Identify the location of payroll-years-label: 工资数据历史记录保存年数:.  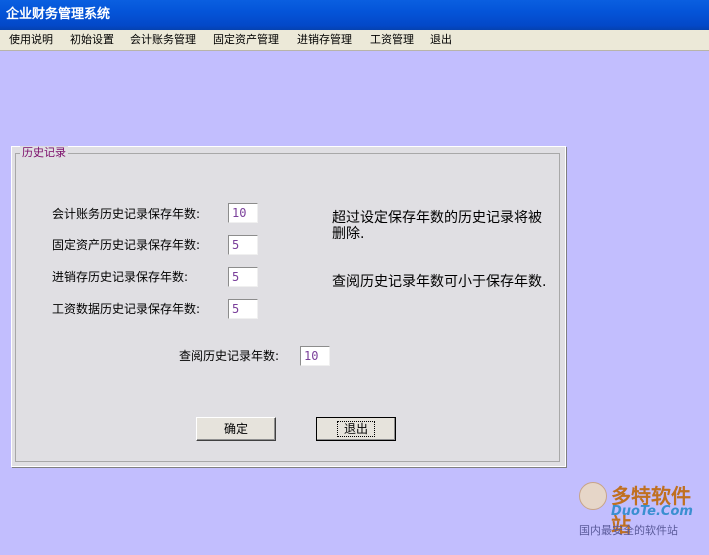
(126, 309).